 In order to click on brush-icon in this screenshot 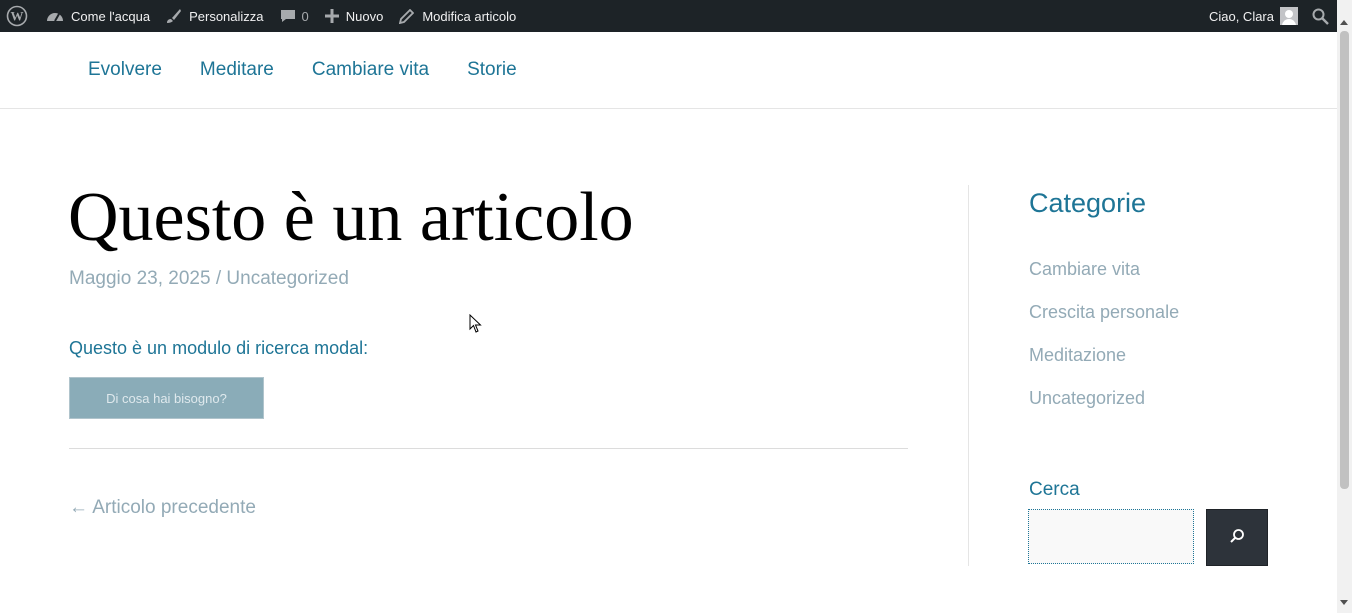, I will do `click(174, 16)`.